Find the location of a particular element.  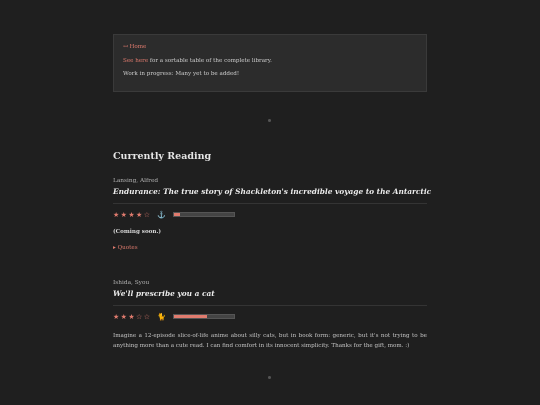

coming-soon-note: (Coming soon.) is located at coordinates (137, 232).